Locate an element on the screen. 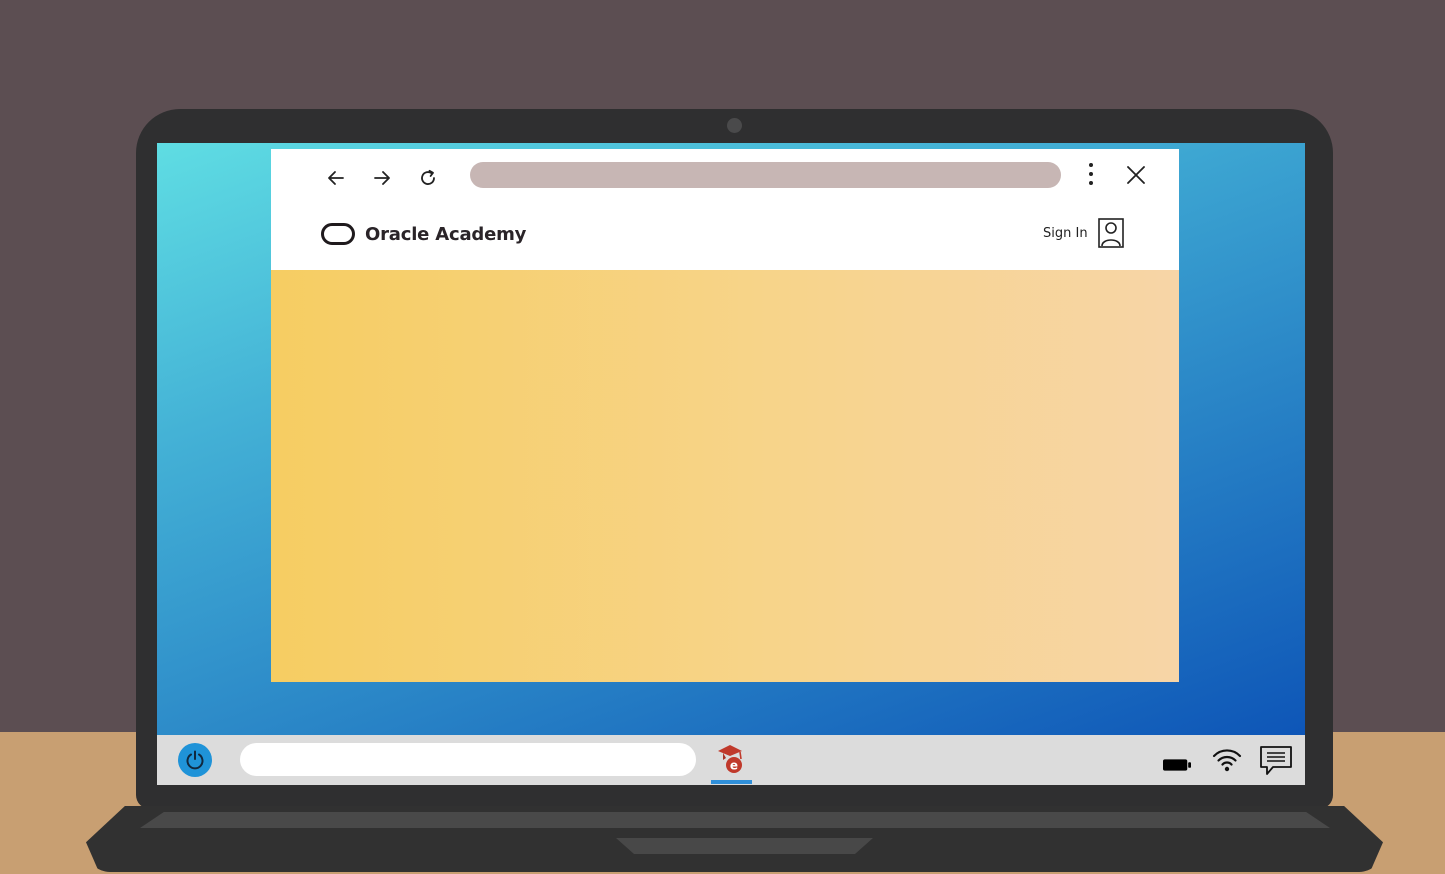  notifications-button is located at coordinates (1276, 761).